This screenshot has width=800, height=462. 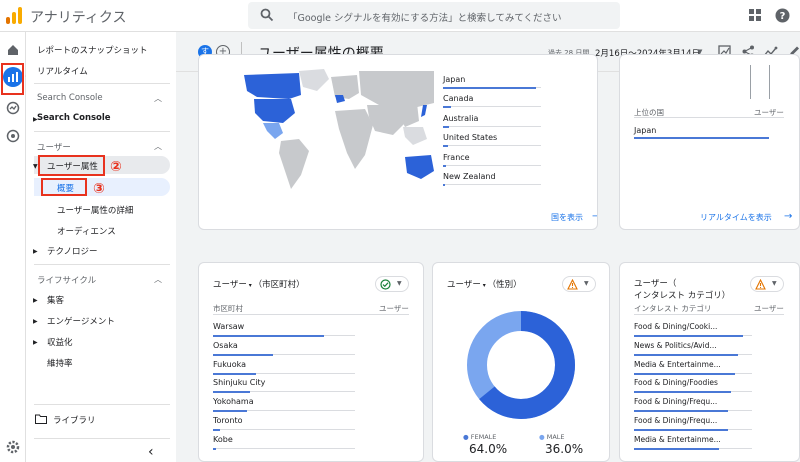 What do you see at coordinates (736, 217) in the screenshot?
I see `view-realtime-link: リアルタイムを表示` at bounding box center [736, 217].